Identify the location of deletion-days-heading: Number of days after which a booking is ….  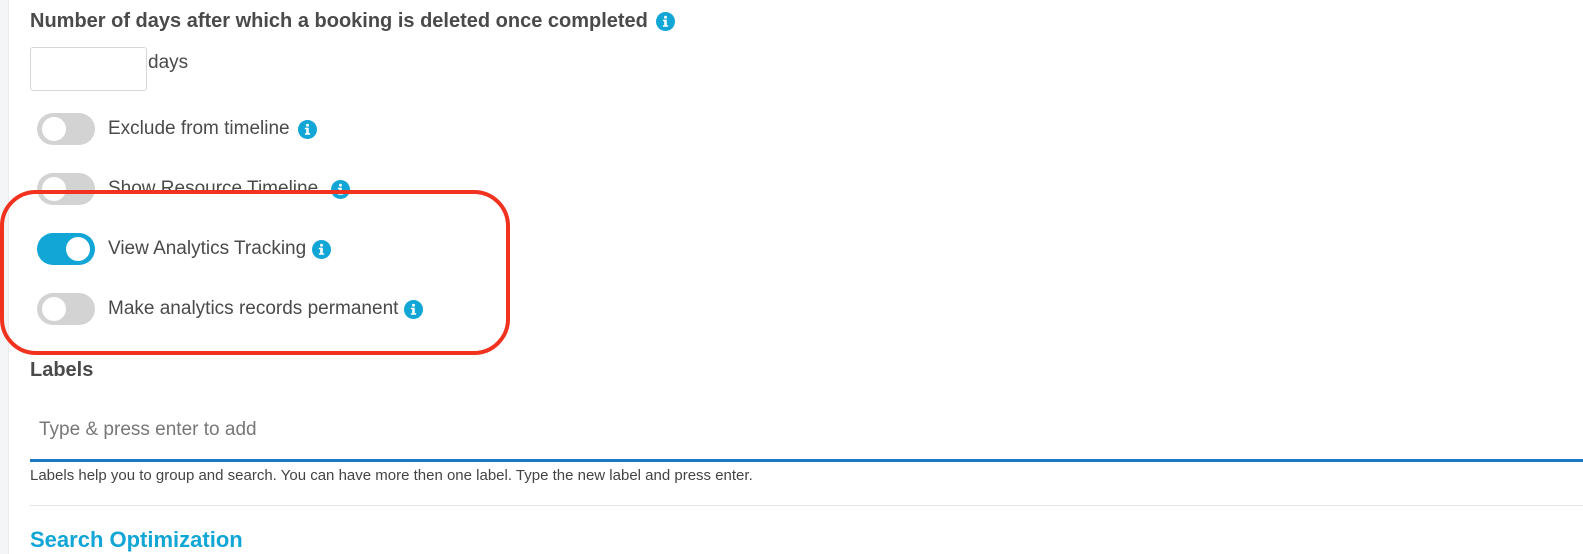
(352, 21).